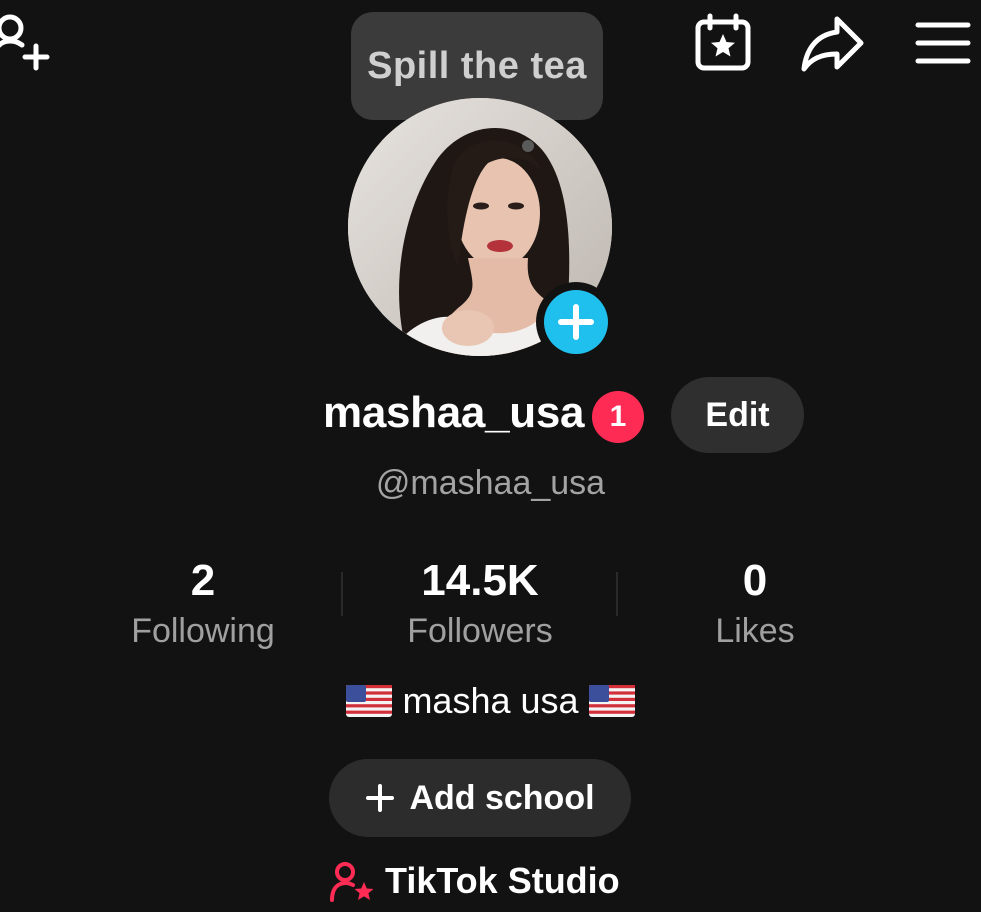 This screenshot has width=981, height=912. I want to click on tiktok-studio-link: TikTok Studio, so click(474, 881).